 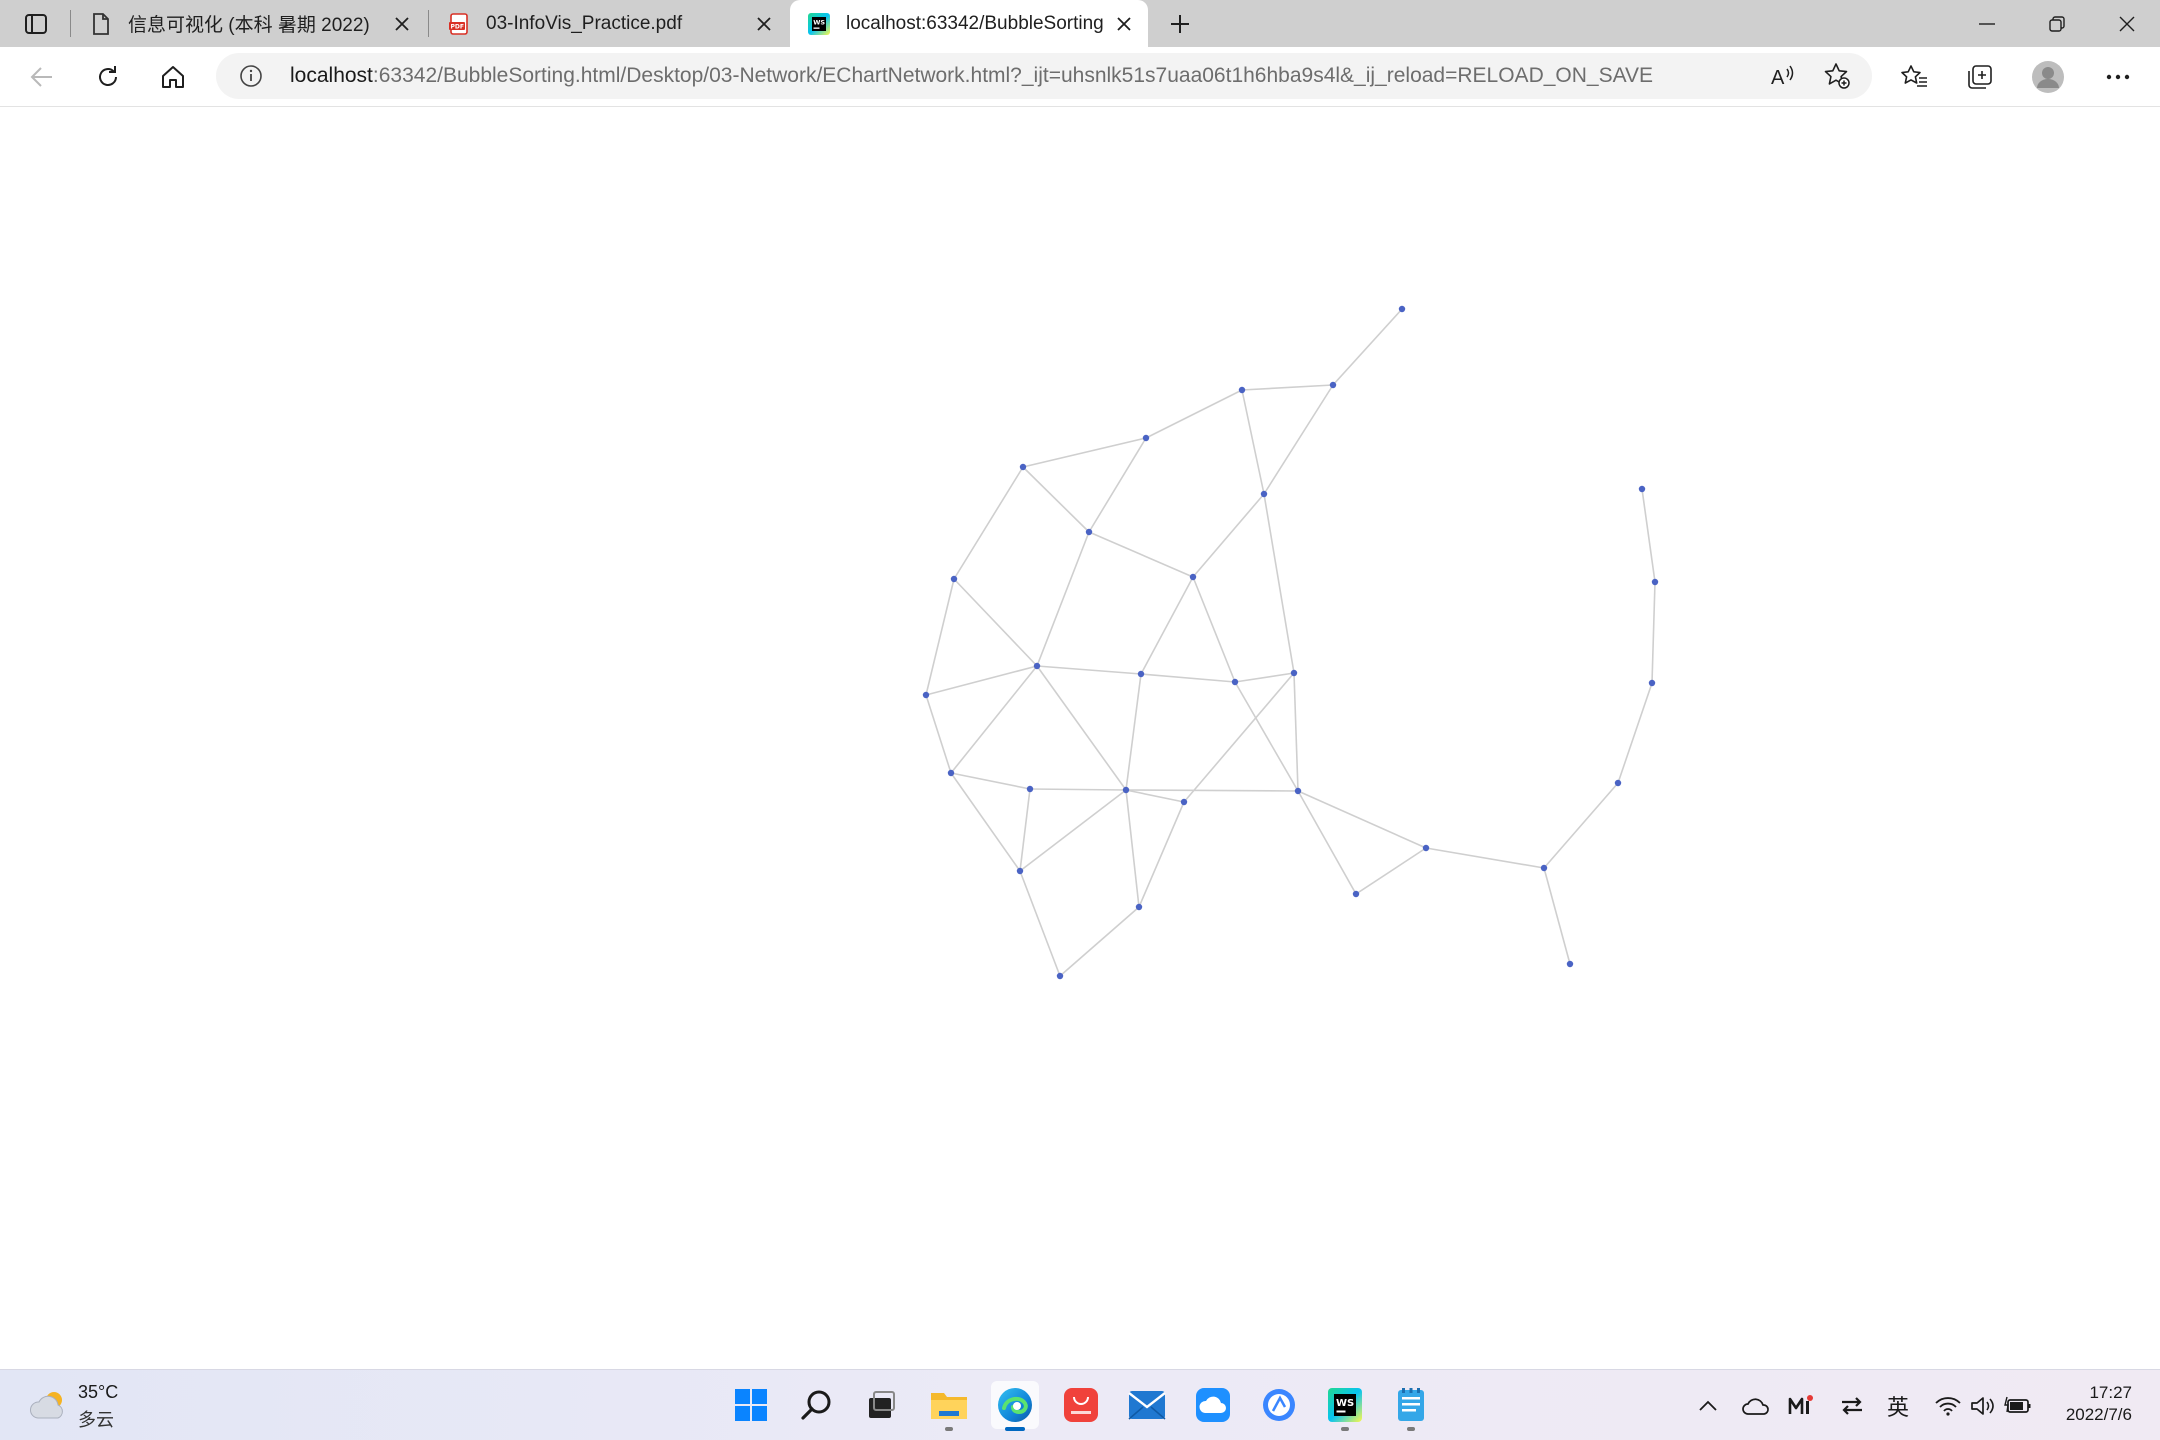 I want to click on onedrive-cloud-icon, so click(x=1756, y=1406).